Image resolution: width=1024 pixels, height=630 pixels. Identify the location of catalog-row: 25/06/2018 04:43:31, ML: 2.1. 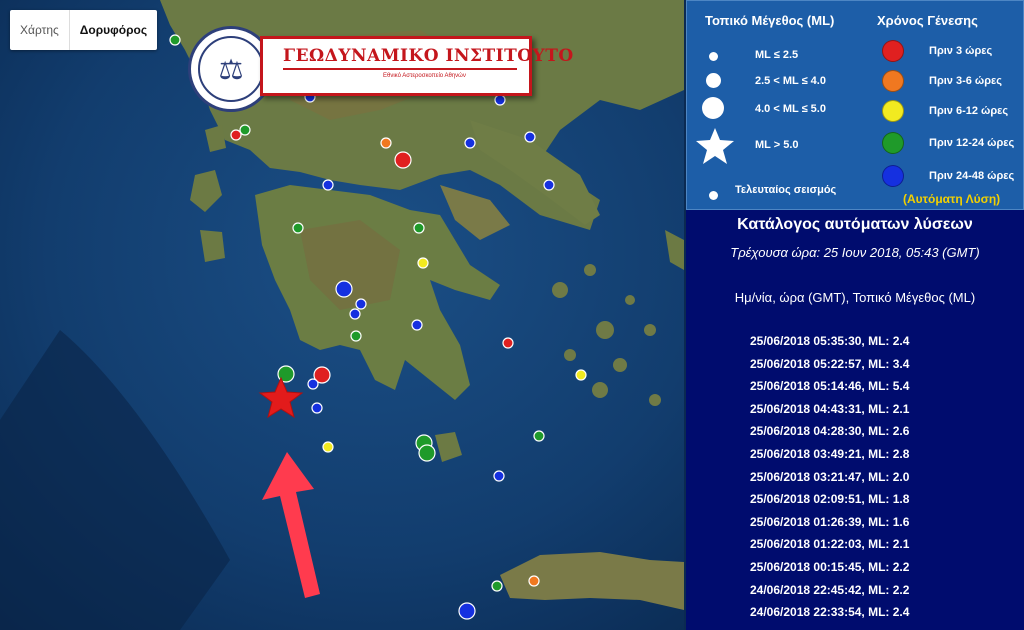
(855, 409).